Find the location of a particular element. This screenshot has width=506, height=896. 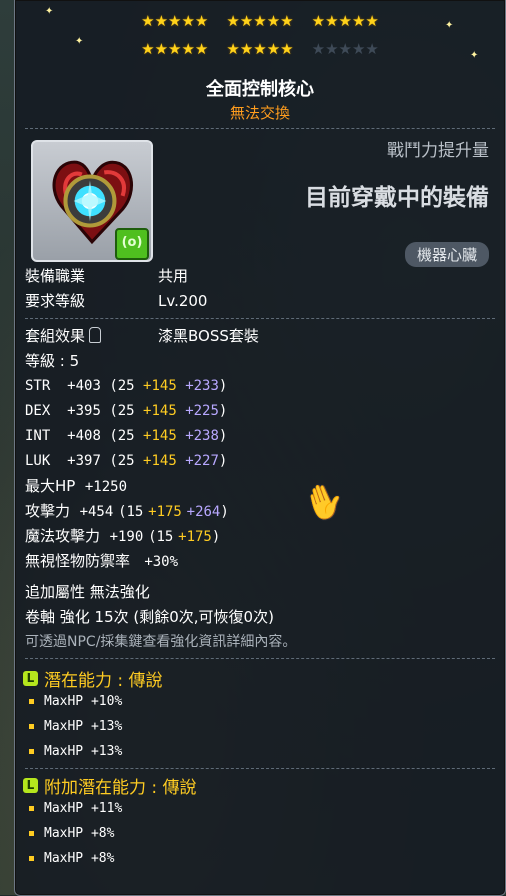

star-force-row-1: ★★★★★ ★★★★★ ★★★★★ is located at coordinates (260, 21).